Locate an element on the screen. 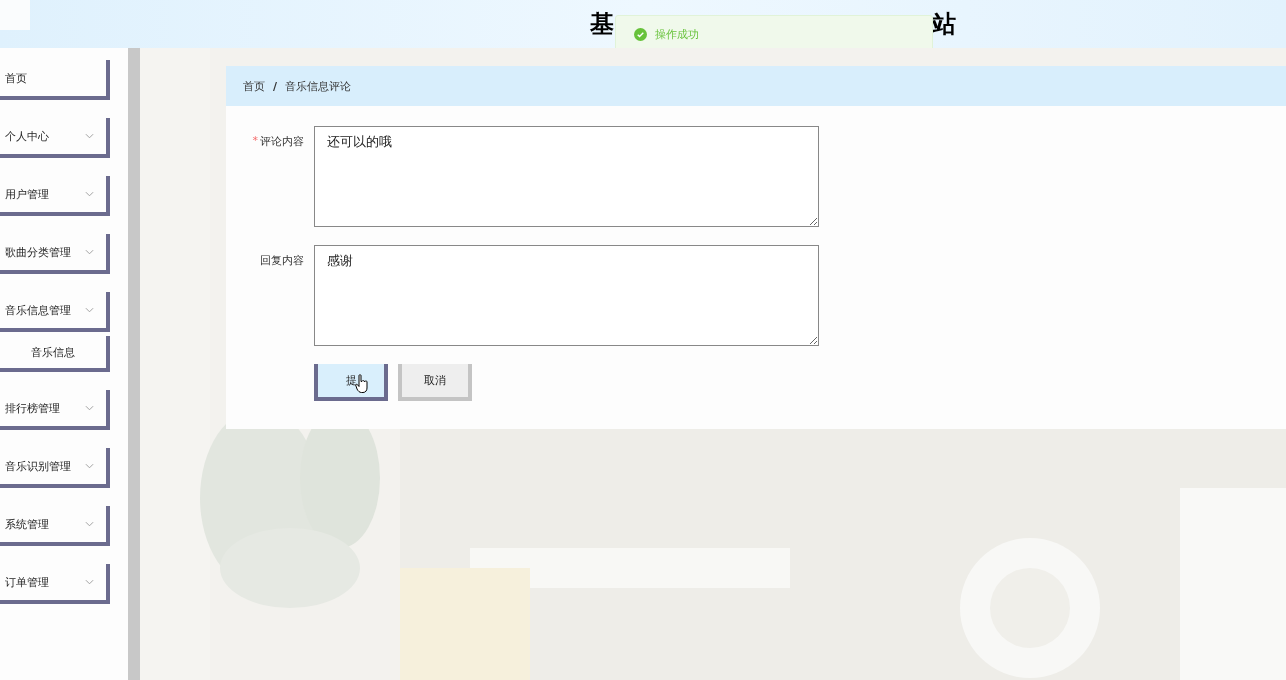  hand-cursor-icon is located at coordinates (362, 384).